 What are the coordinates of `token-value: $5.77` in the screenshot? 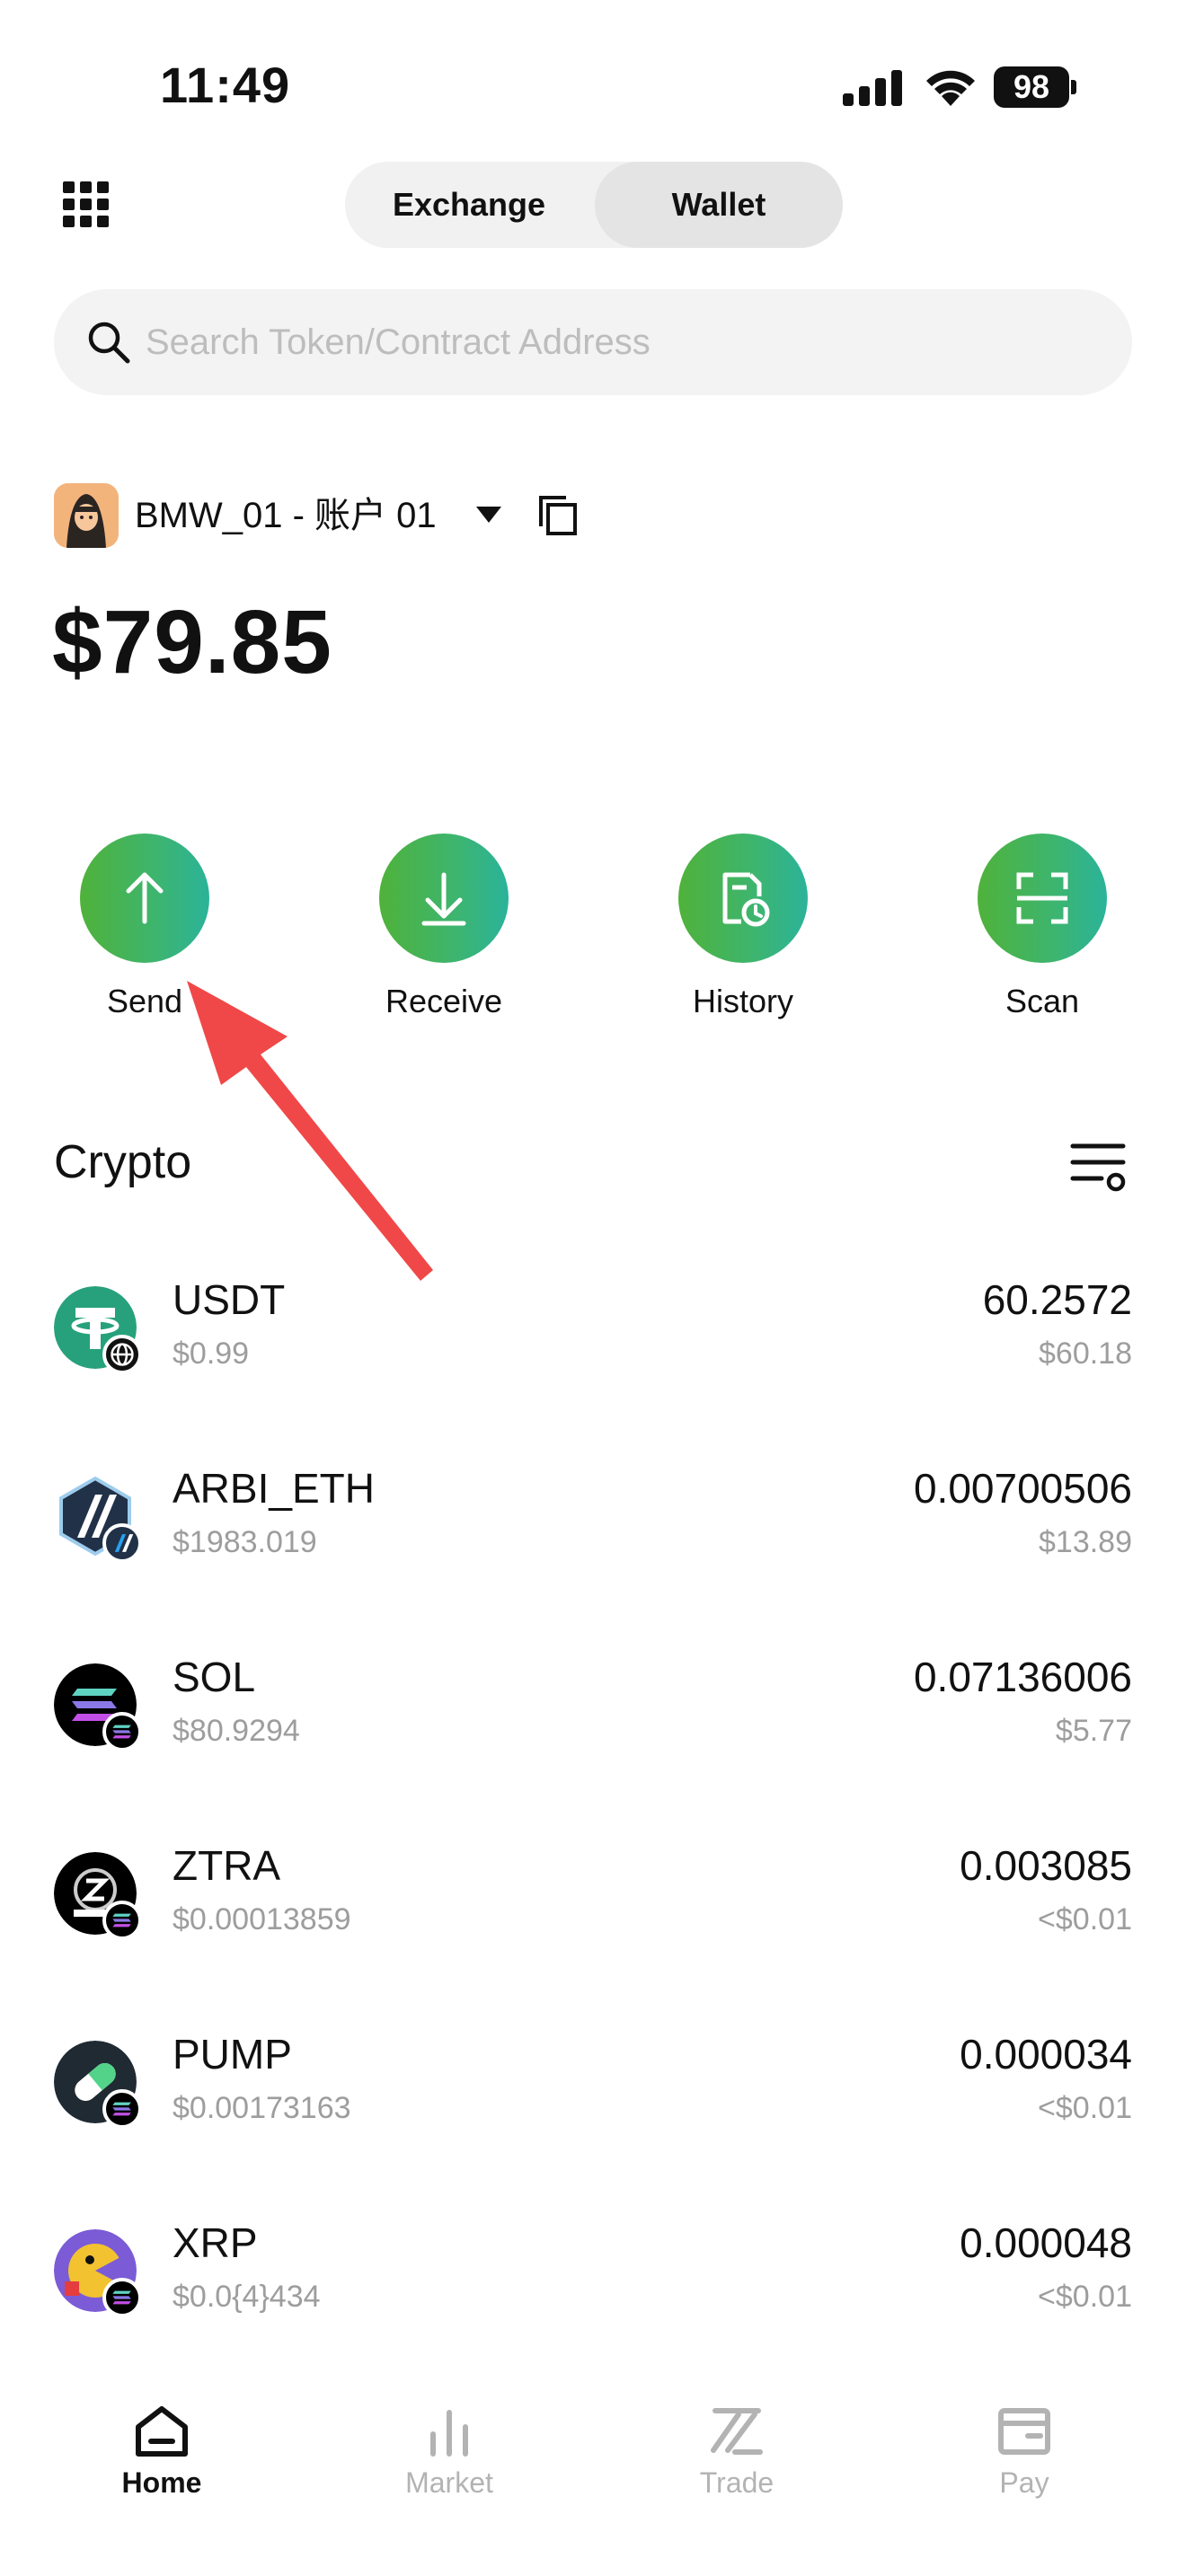 It's located at (1093, 1731).